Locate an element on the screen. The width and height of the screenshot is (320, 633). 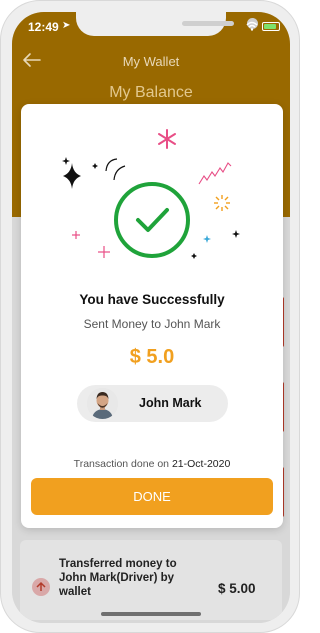
checkmark-circle-icon is located at coordinates (152, 220).